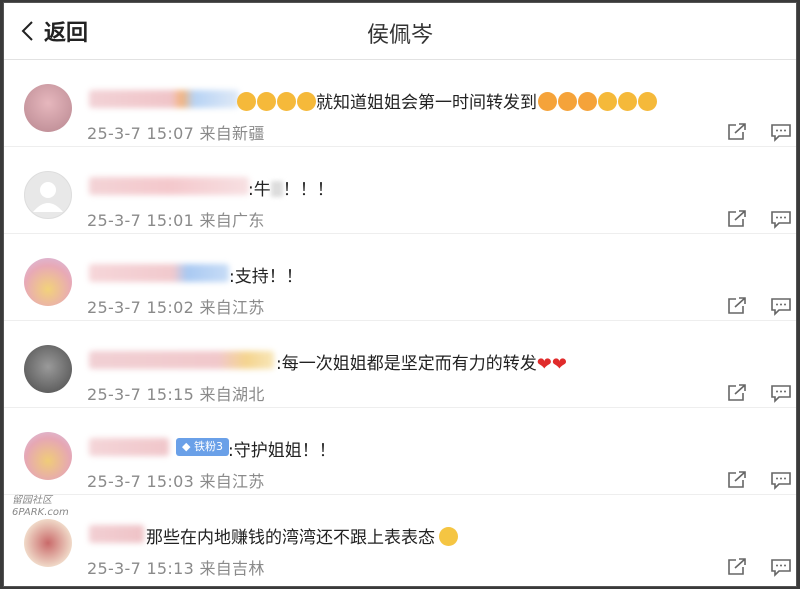  I want to click on fan-badge-label: 铁粉3, so click(208, 446).